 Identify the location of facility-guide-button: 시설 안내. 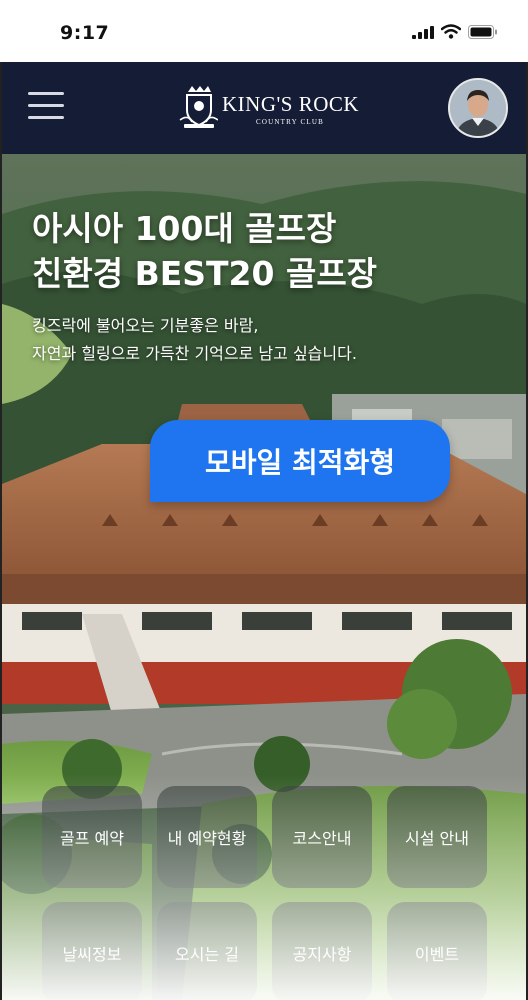
(437, 837).